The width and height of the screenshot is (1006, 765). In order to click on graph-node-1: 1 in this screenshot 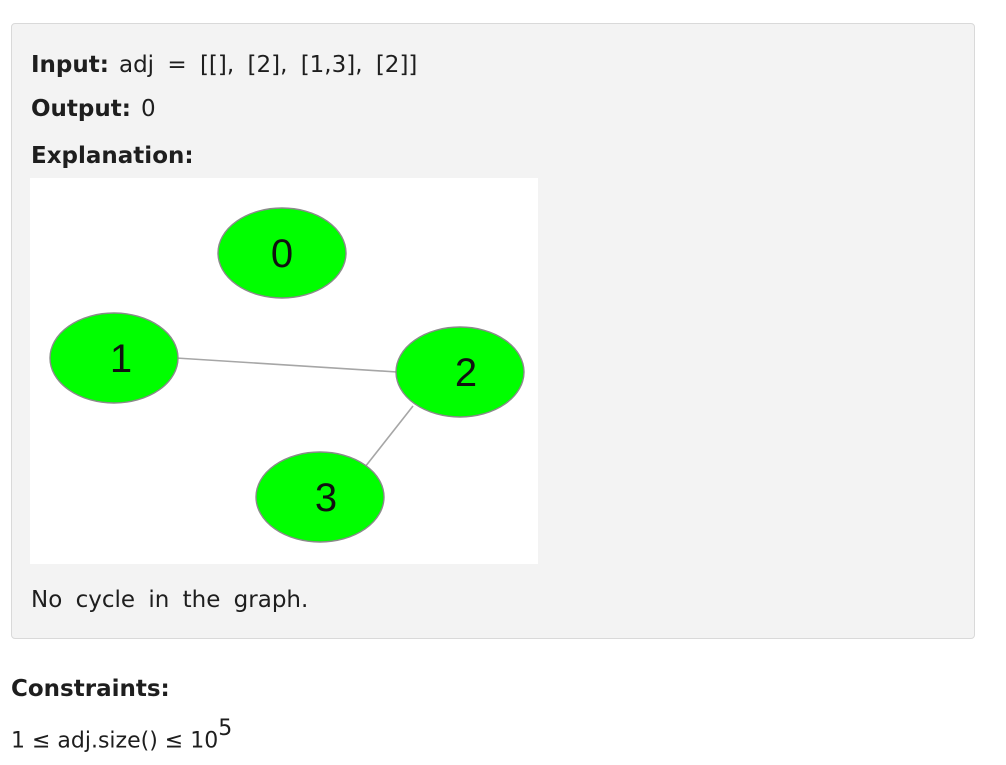, I will do `click(114, 358)`.